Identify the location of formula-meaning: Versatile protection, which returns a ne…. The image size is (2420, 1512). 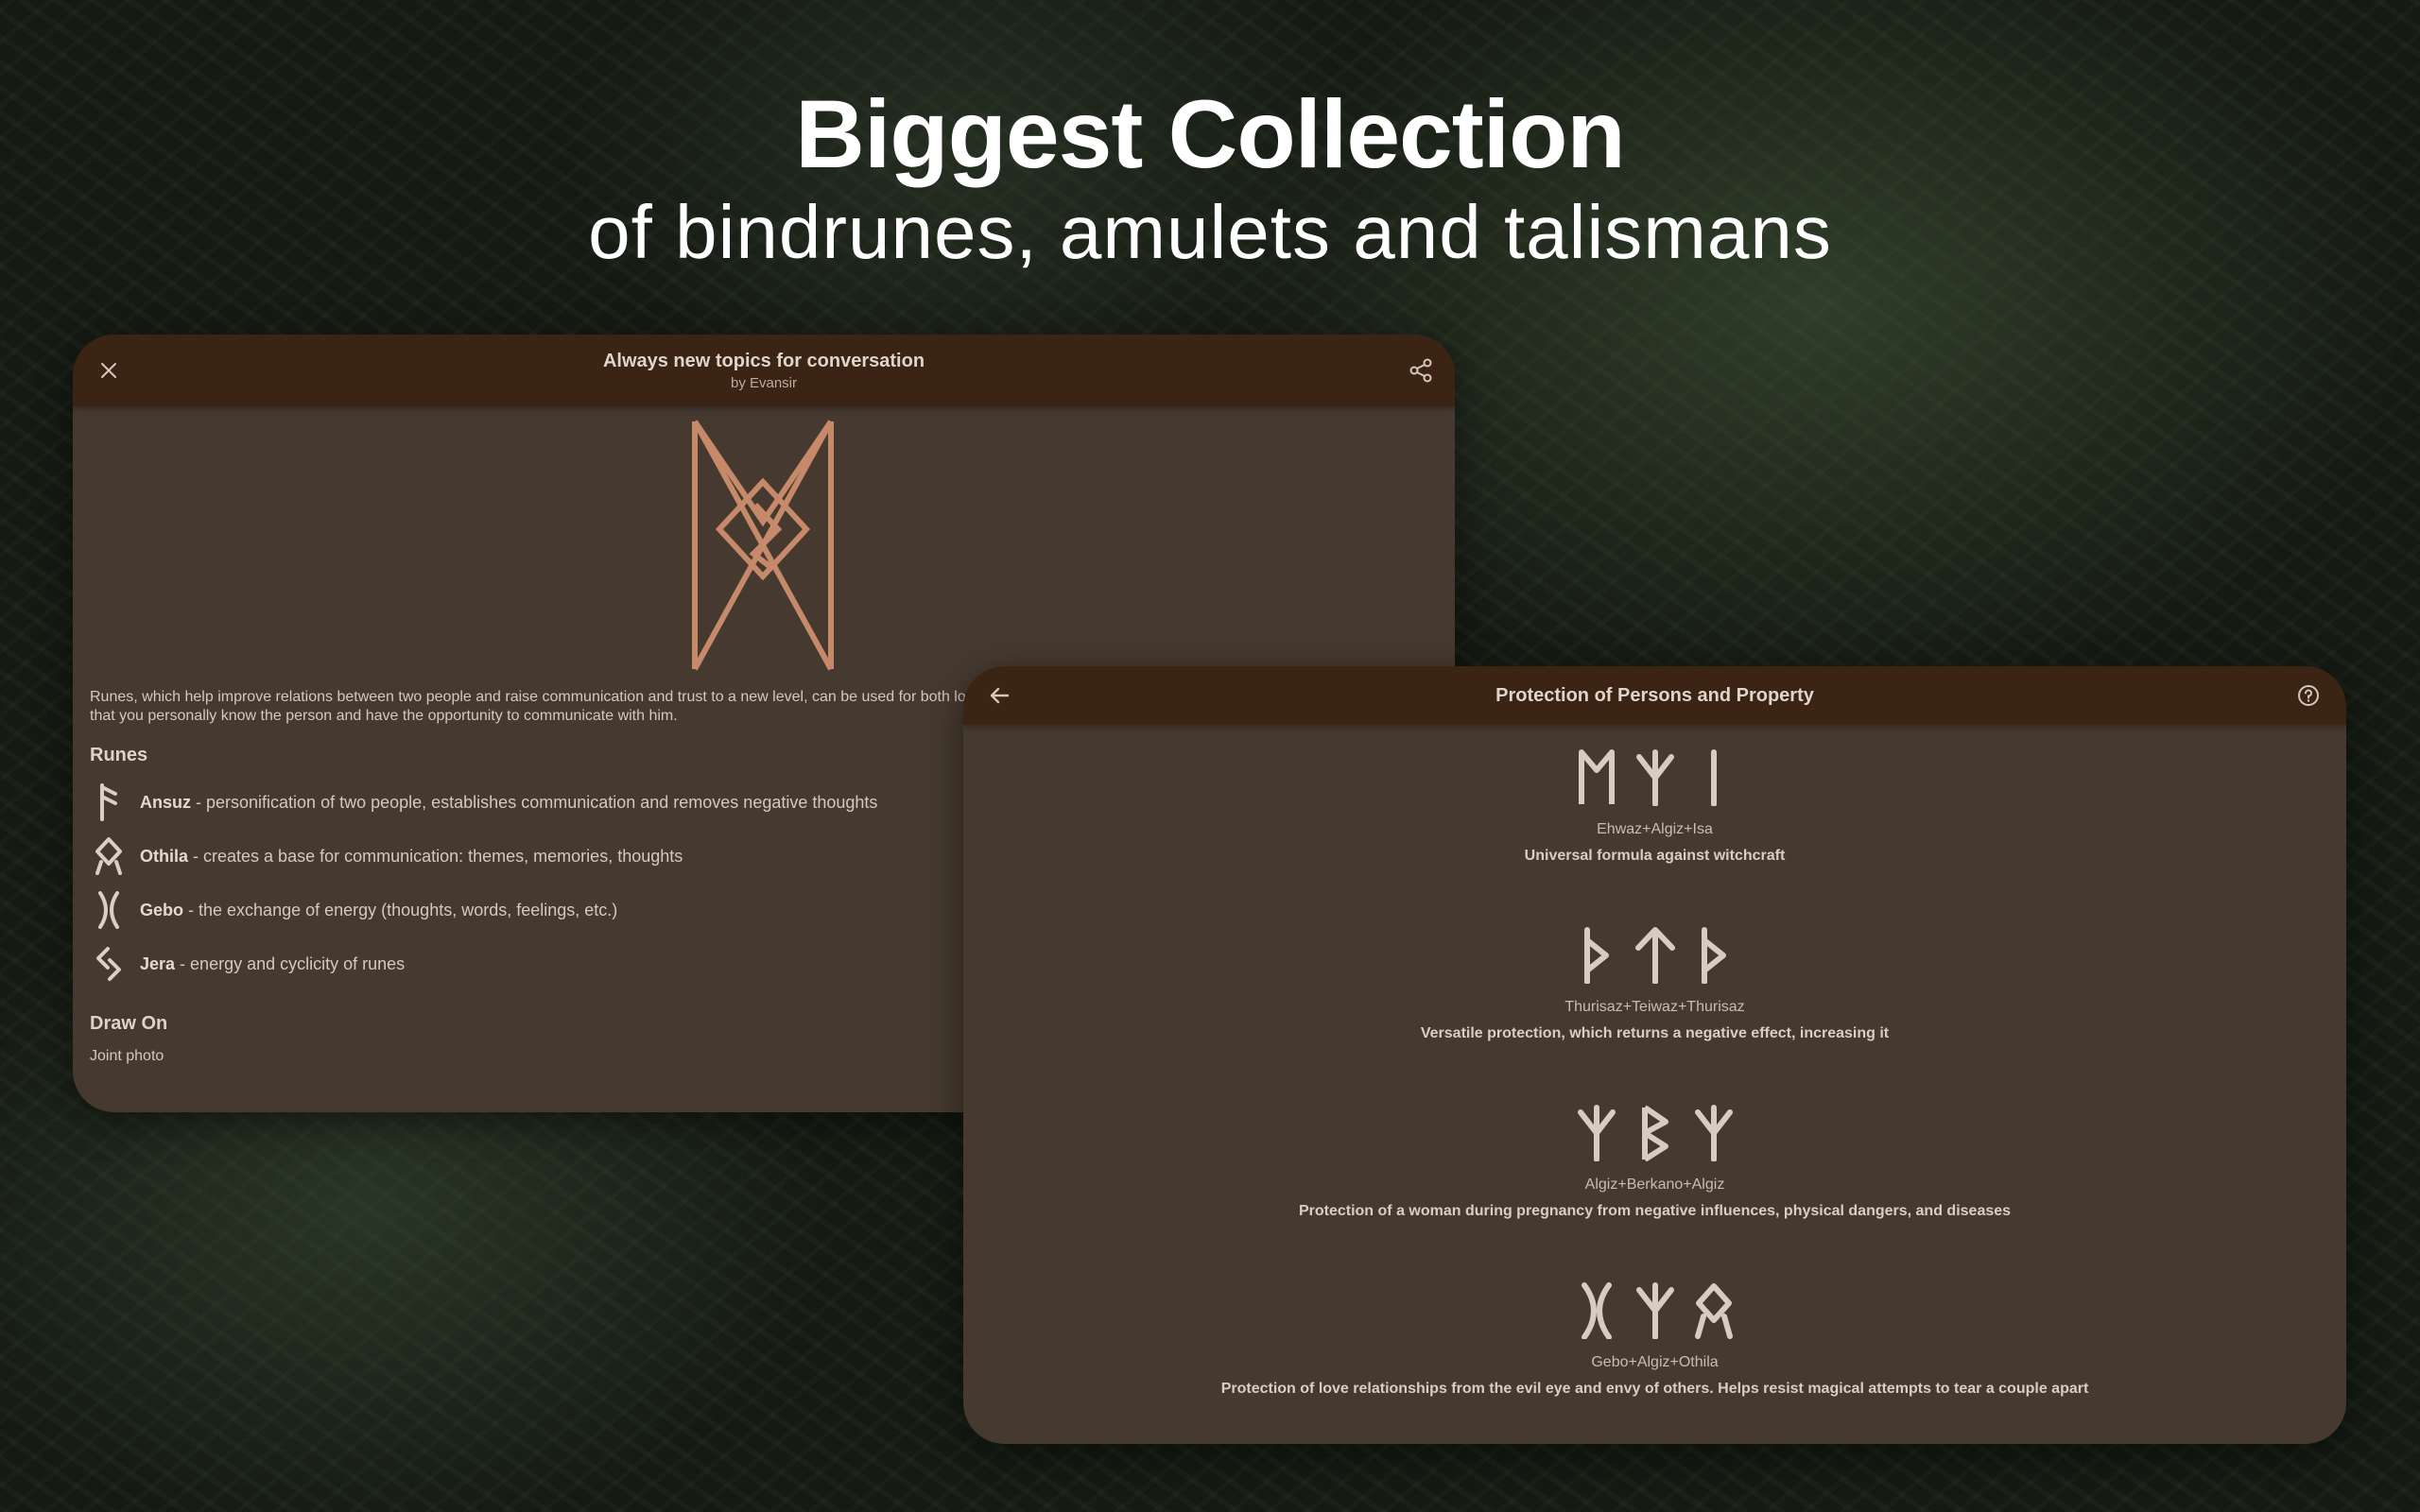
(1655, 1033).